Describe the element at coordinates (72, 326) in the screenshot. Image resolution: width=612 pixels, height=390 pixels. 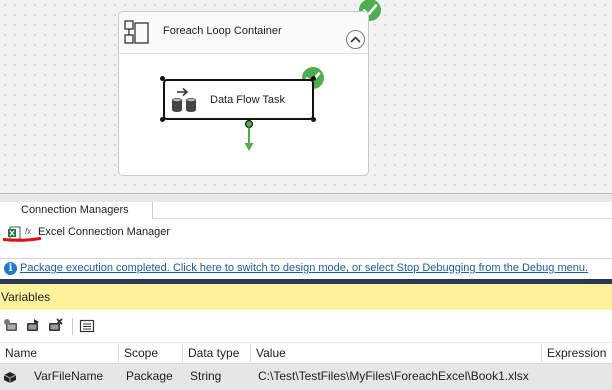
I see `toolbar-separator` at that location.